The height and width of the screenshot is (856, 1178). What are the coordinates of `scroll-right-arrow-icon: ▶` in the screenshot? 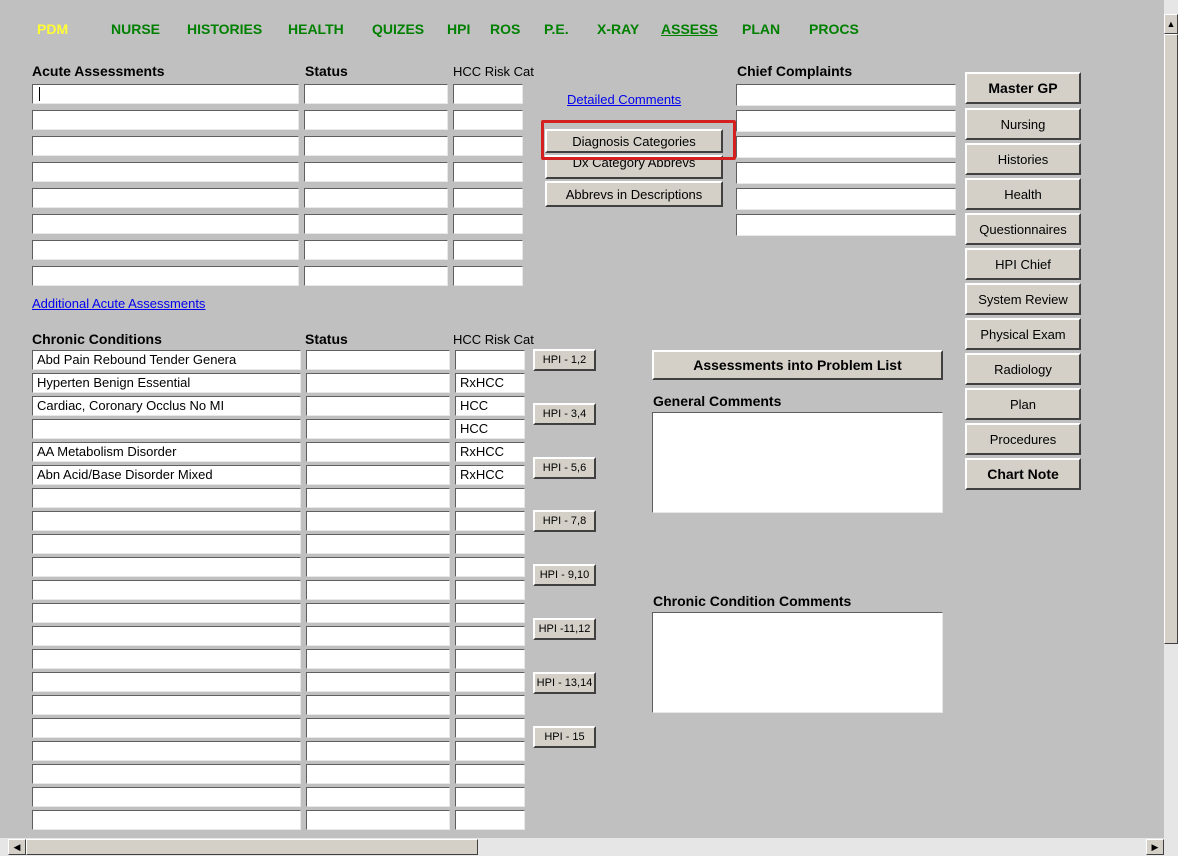 It's located at (1155, 847).